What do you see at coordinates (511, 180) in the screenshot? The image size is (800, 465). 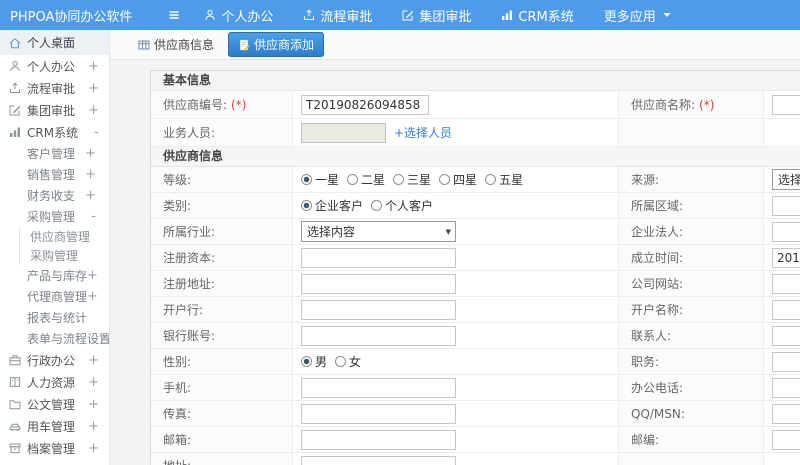 I see `radio-label: 五星` at bounding box center [511, 180].